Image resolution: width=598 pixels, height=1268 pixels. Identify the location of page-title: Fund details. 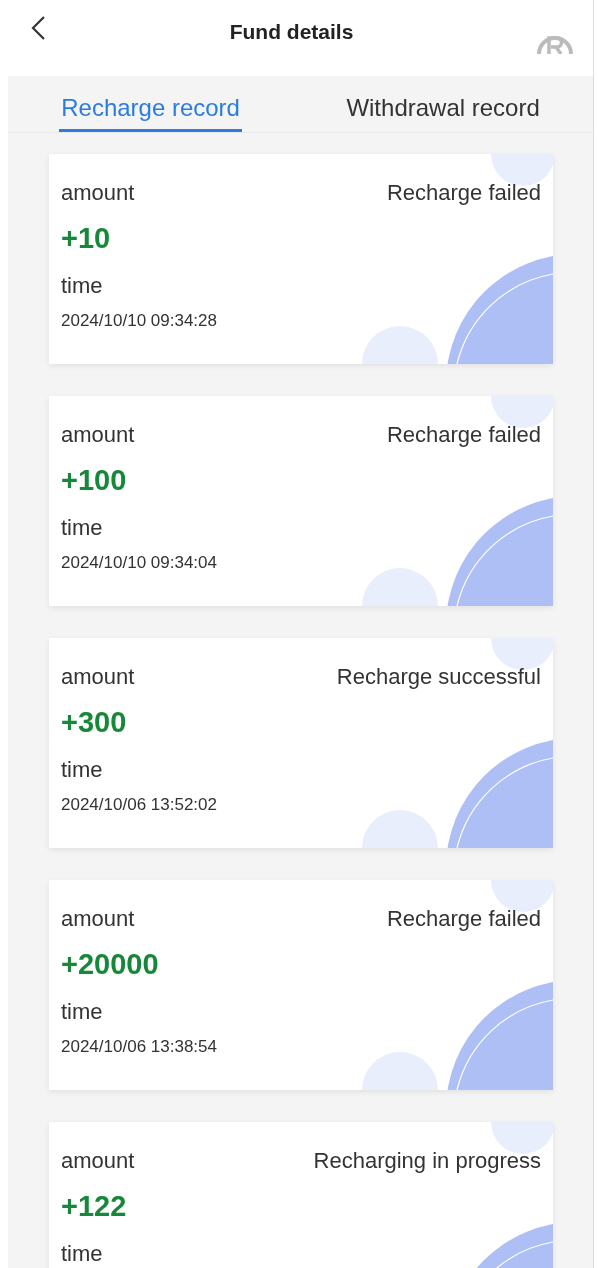
(291, 32).